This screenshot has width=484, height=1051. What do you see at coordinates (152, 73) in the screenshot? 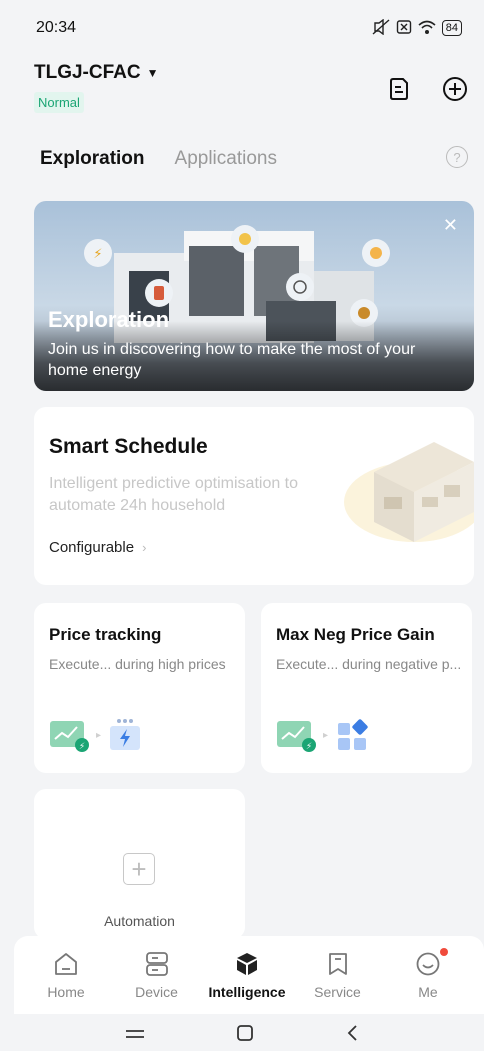
I see `caret-down-icon: ▼` at bounding box center [152, 73].